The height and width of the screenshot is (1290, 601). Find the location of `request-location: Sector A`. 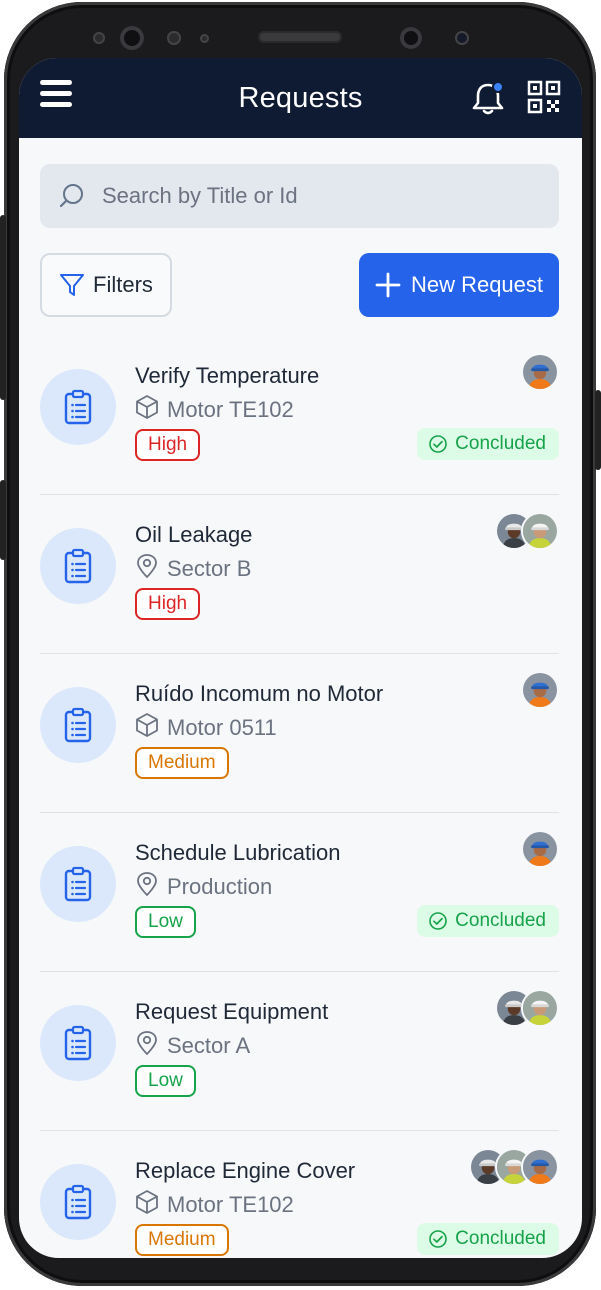

request-location: Sector A is located at coordinates (192, 1046).